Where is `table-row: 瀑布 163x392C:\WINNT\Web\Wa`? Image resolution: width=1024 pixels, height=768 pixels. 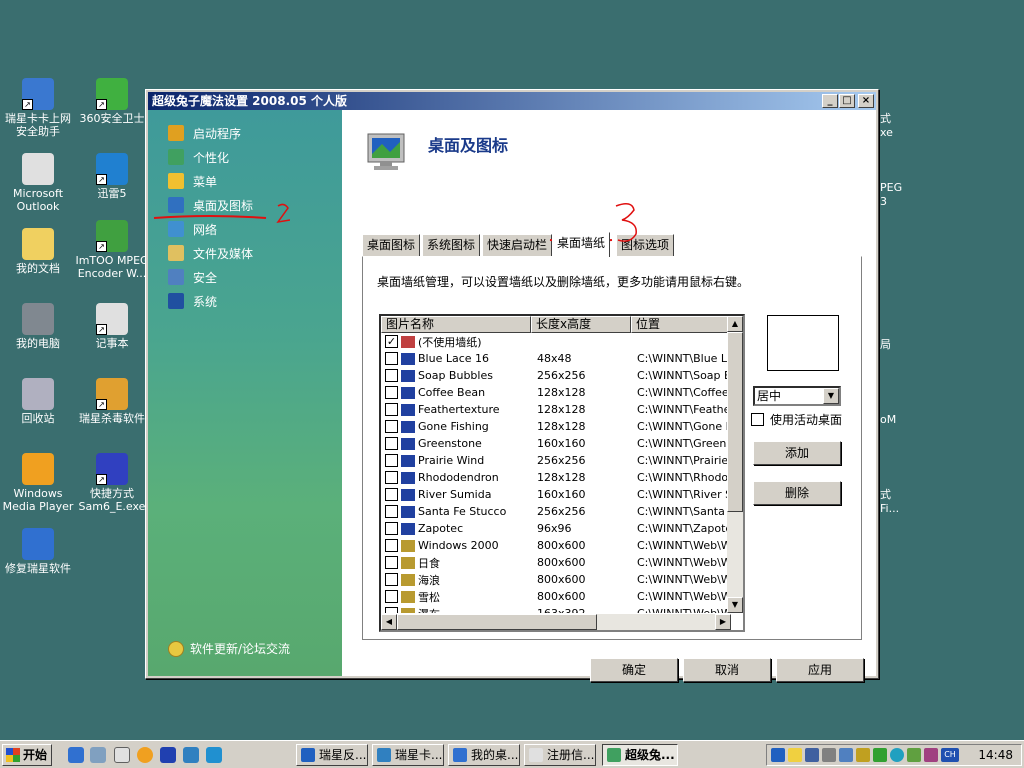 table-row: 瀑布 163x392C:\WINNT\Web\Wa is located at coordinates (556, 609).